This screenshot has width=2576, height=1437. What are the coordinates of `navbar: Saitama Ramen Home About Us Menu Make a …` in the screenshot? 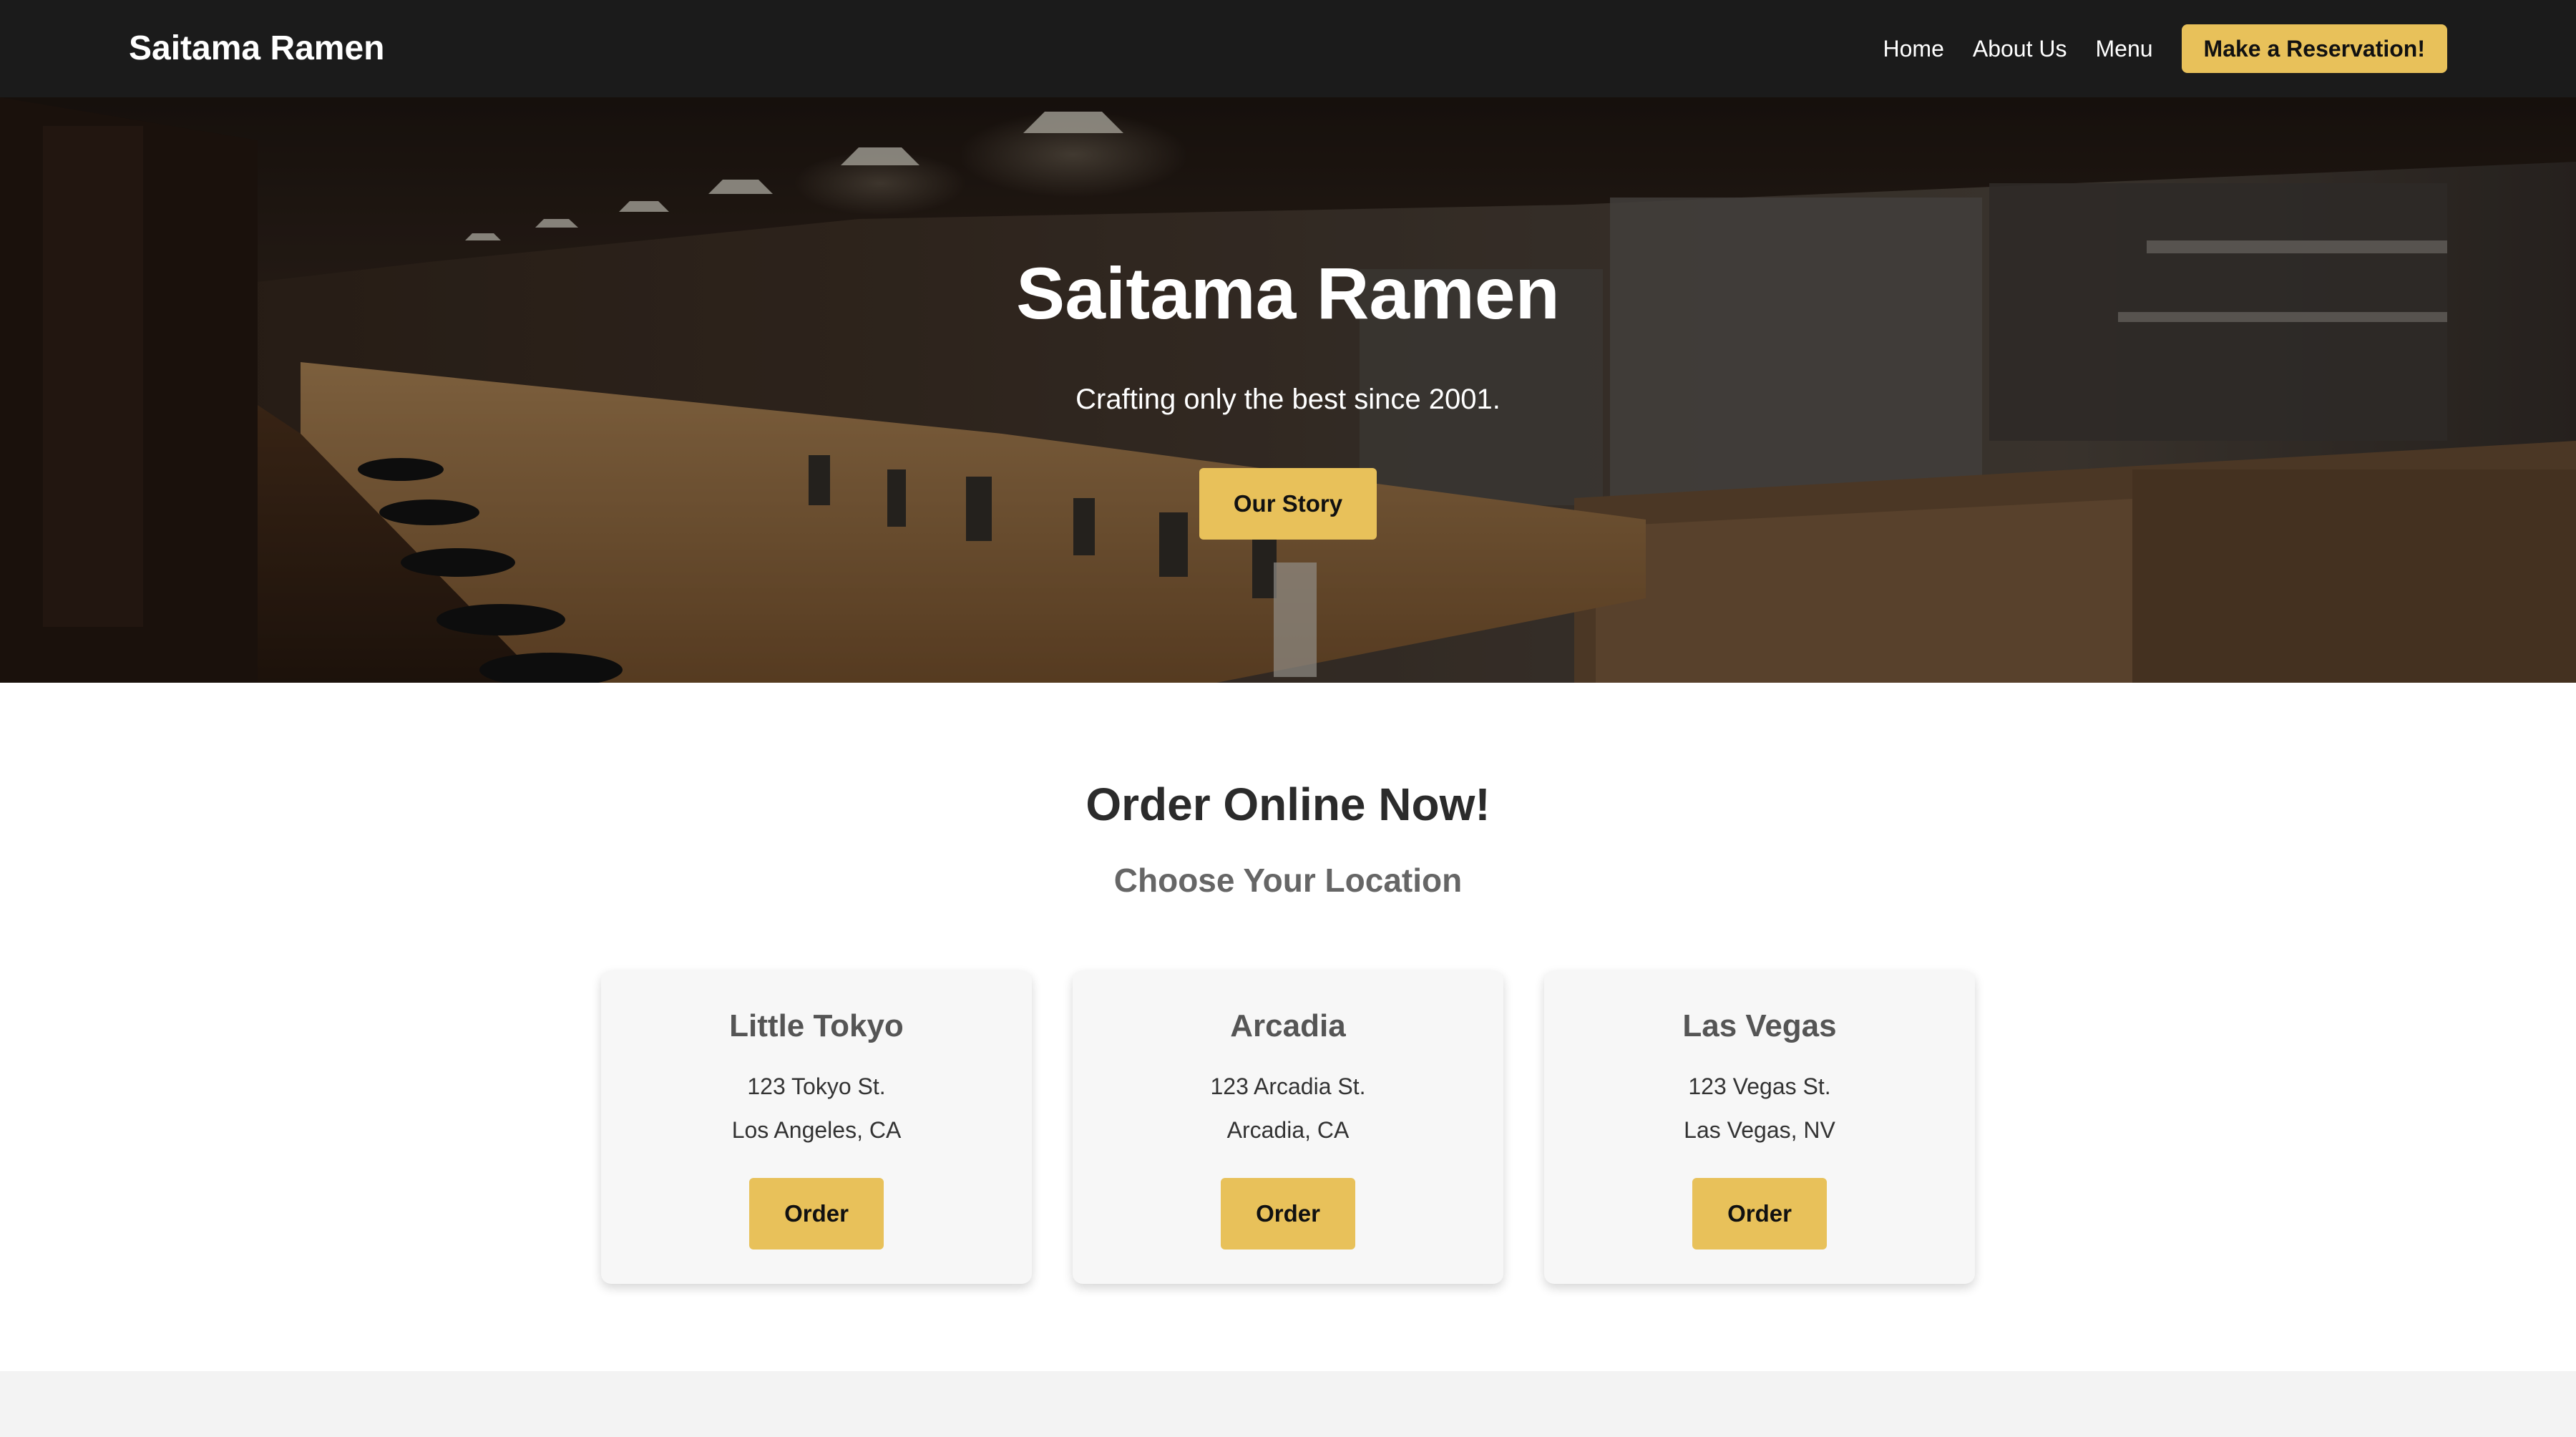 It's located at (1288, 49).